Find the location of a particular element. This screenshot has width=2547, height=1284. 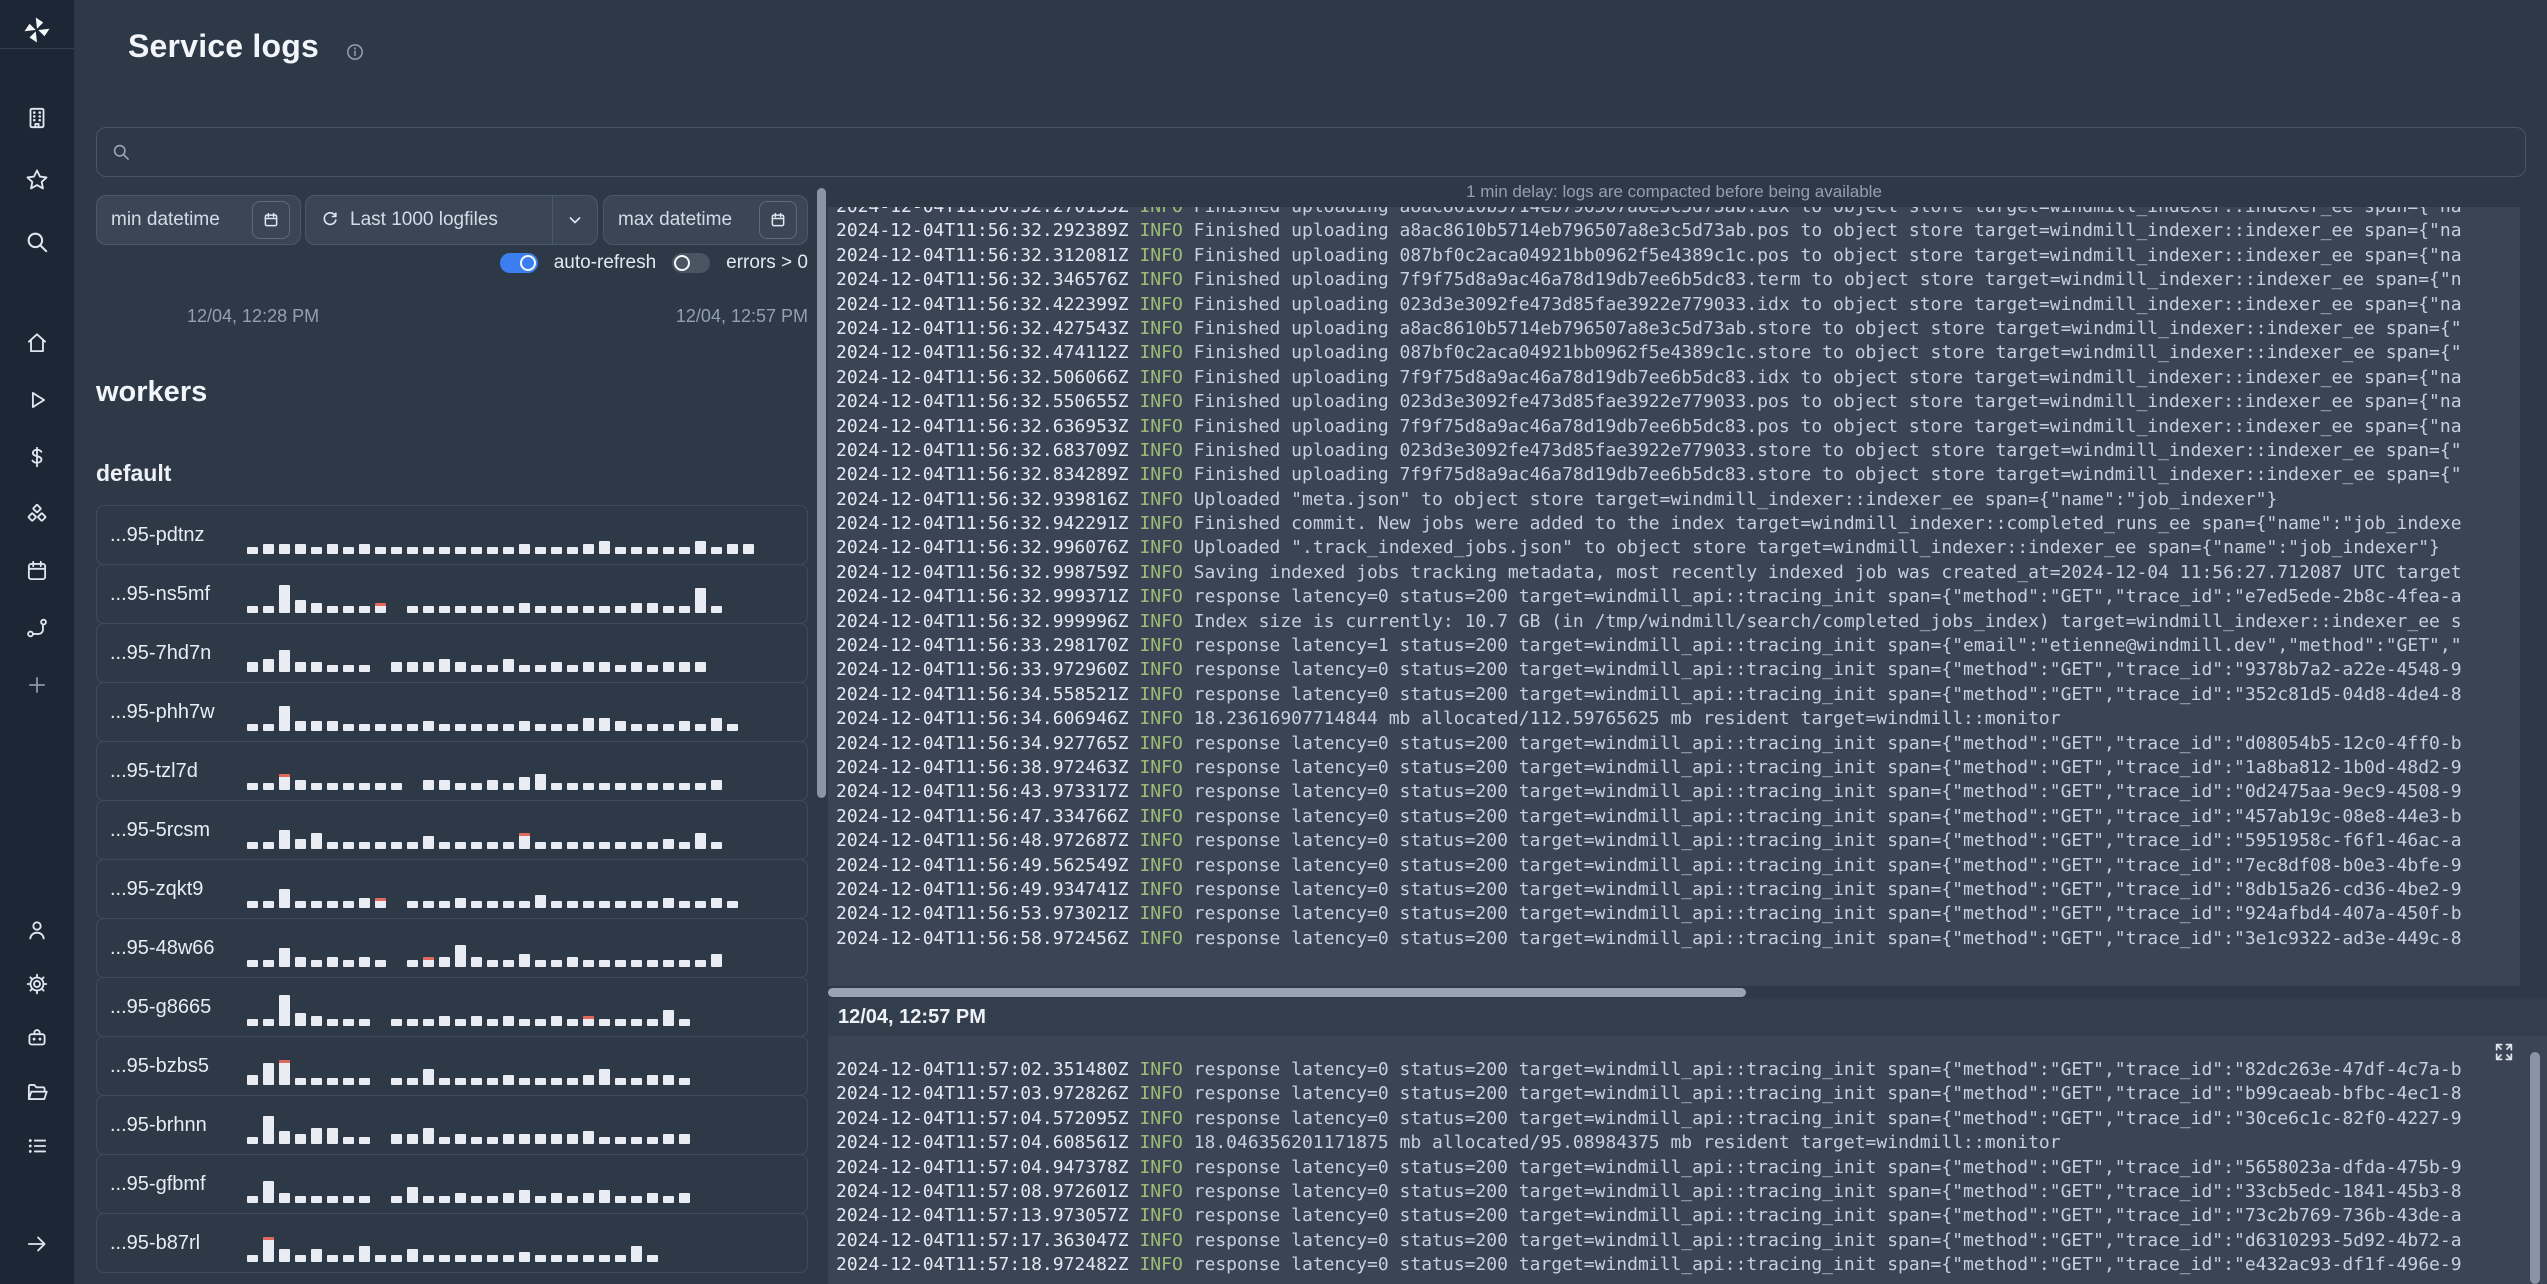

worker-activity-sparkline is located at coordinates (521, 1125).